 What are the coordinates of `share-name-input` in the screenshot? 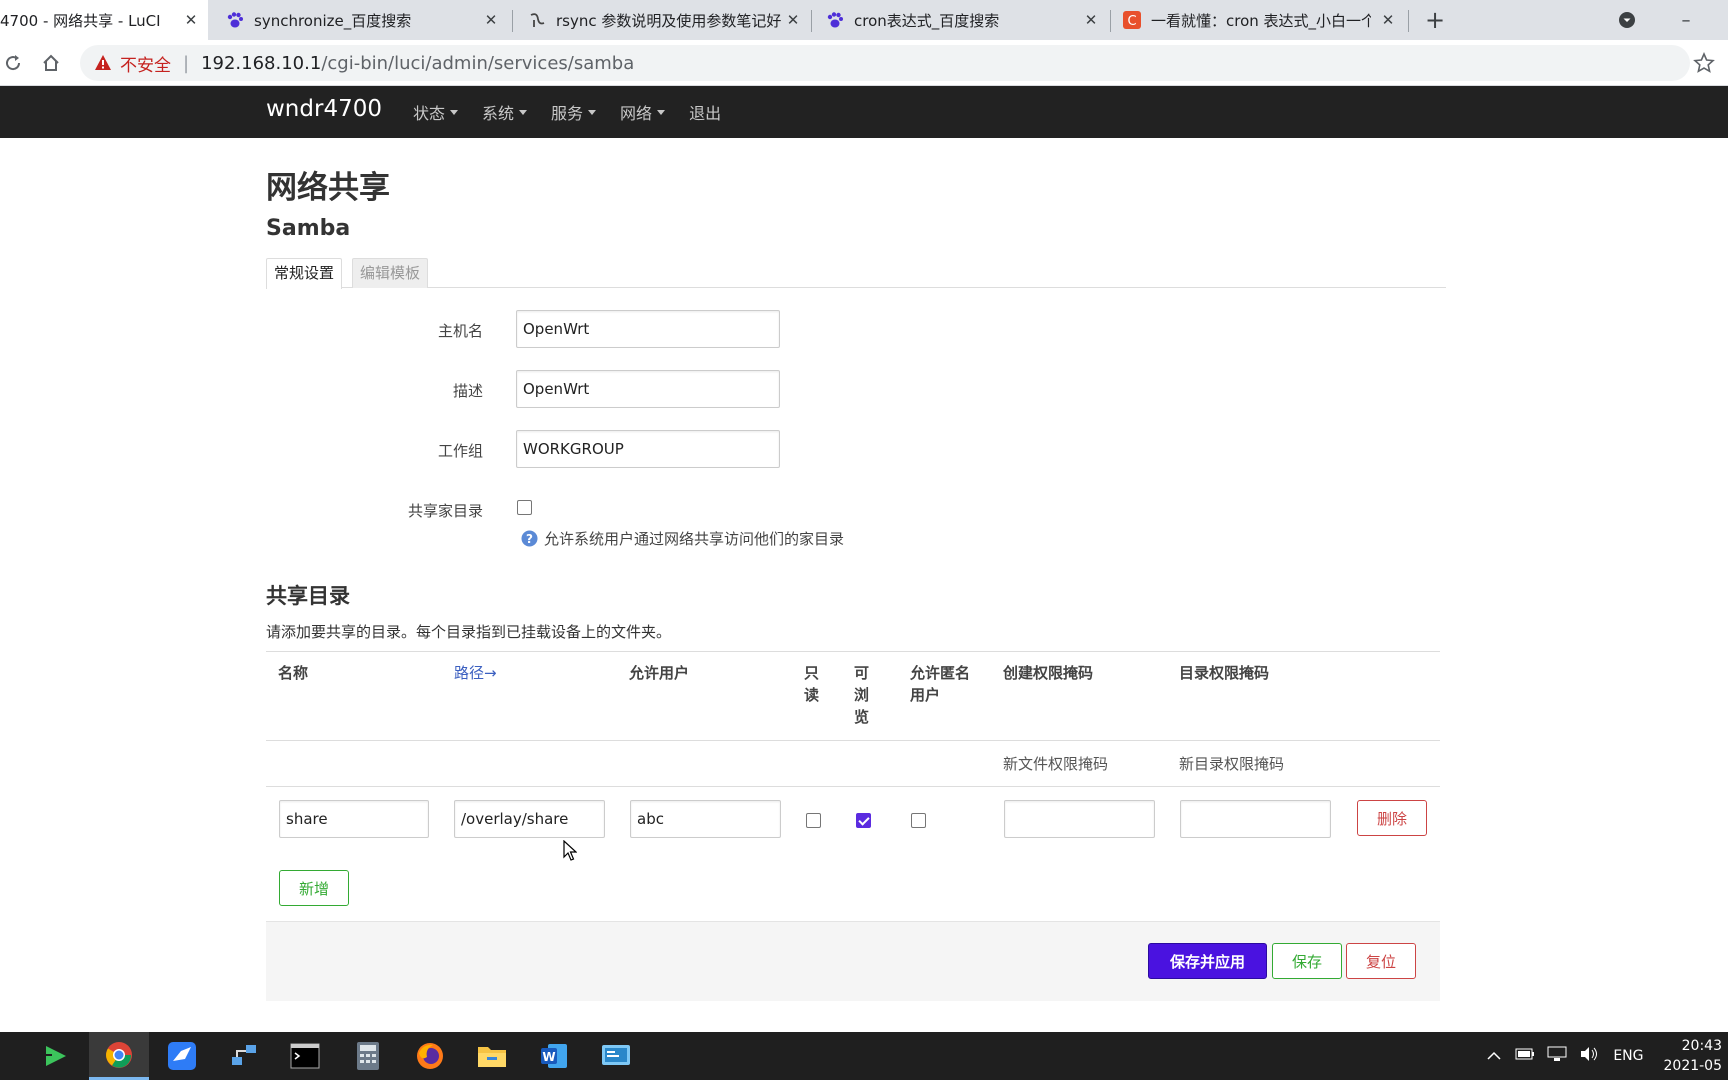 It's located at (354, 819).